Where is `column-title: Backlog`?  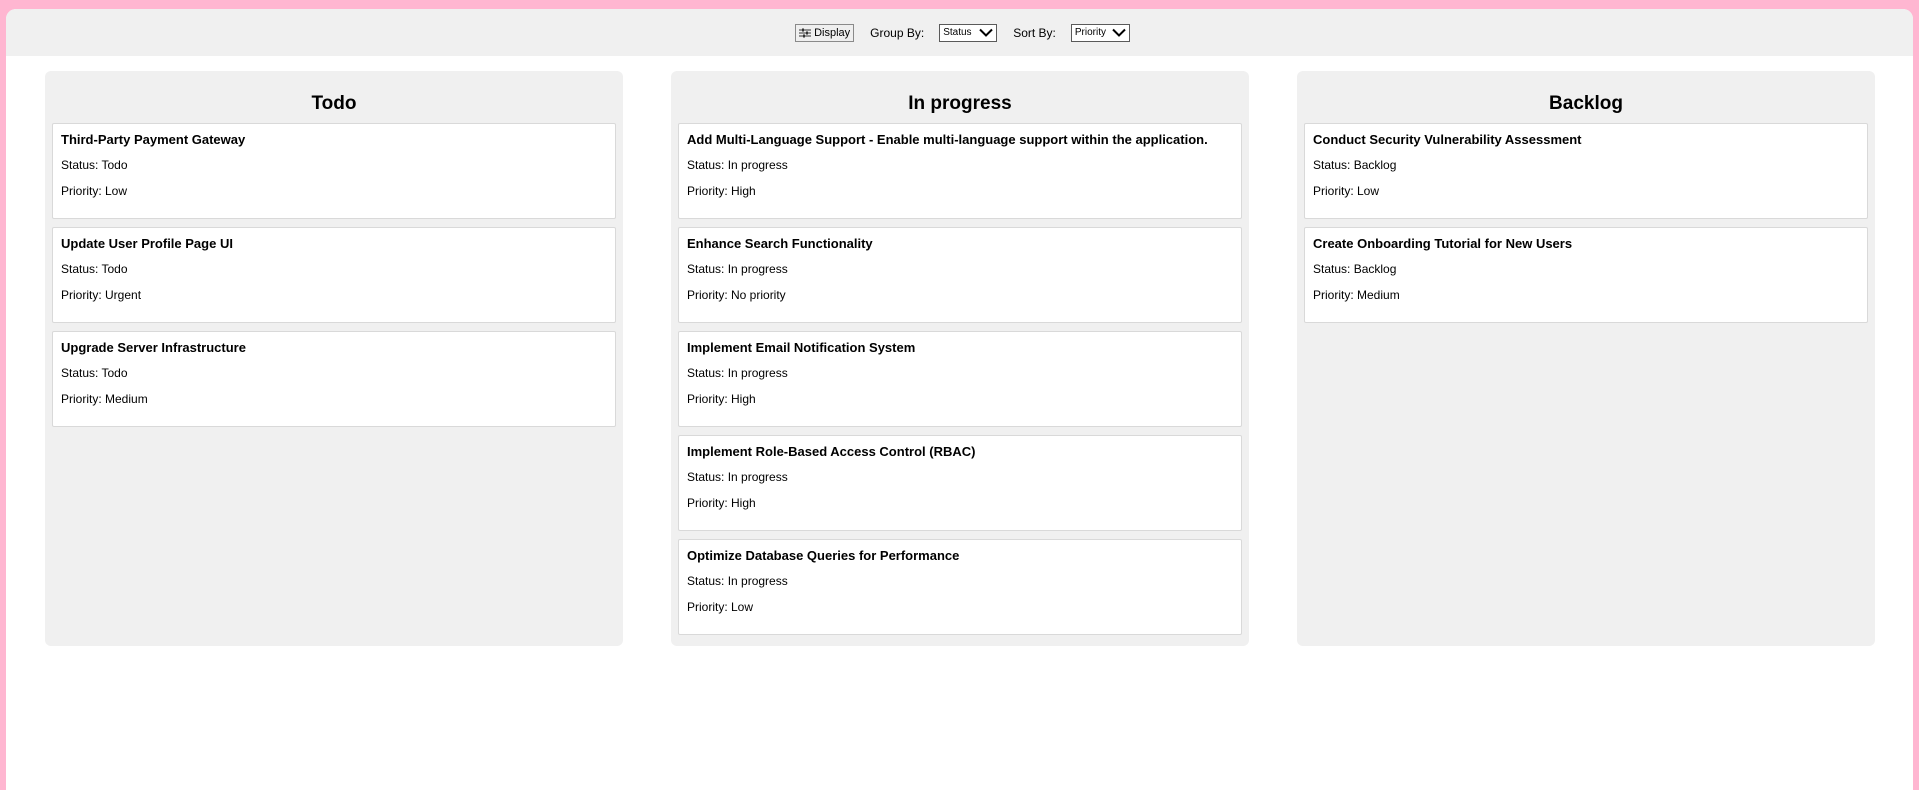 column-title: Backlog is located at coordinates (1586, 103).